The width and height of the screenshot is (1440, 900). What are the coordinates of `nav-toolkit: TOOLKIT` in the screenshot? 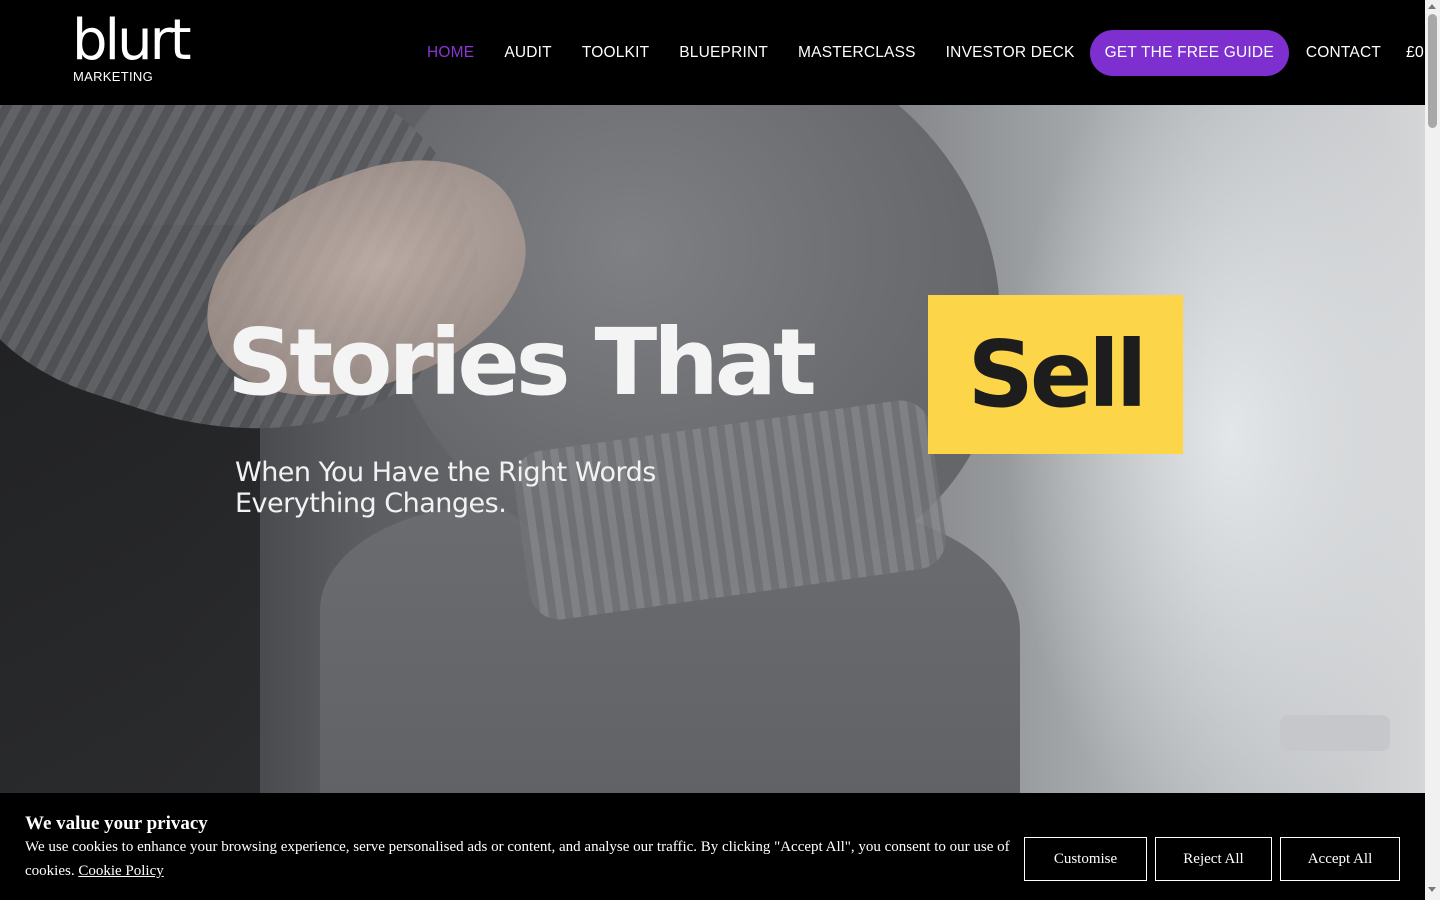 It's located at (615, 53).